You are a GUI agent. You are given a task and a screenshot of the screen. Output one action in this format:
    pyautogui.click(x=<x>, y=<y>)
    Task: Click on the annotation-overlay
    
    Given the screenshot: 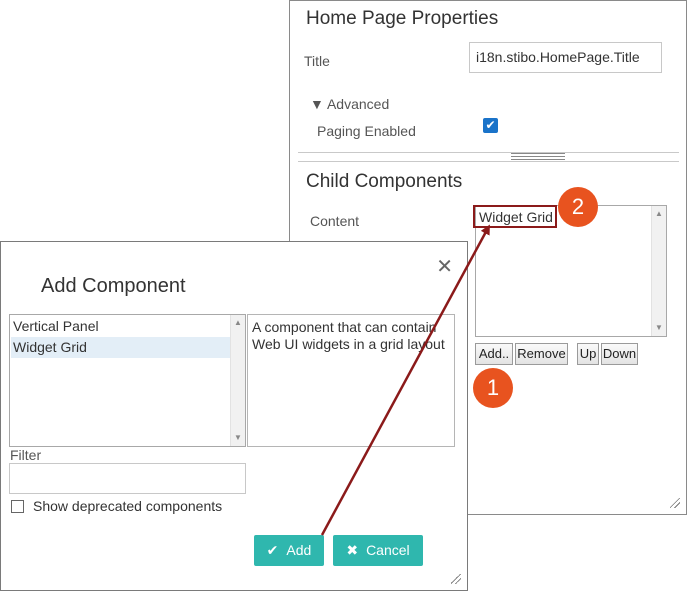 What is the action you would take?
    pyautogui.click(x=405, y=380)
    